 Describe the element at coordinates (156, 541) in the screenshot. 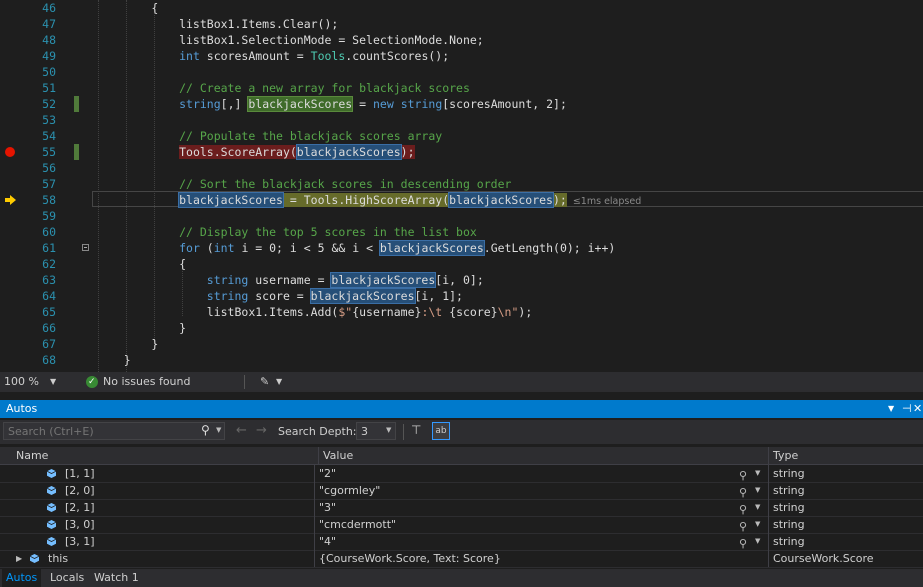

I see `row-name-cell: [3, 1]` at that location.